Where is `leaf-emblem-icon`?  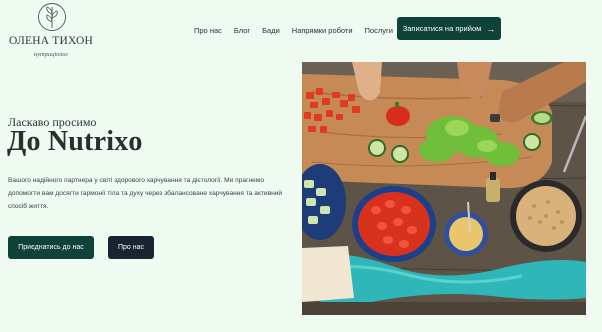 leaf-emblem-icon is located at coordinates (52, 17).